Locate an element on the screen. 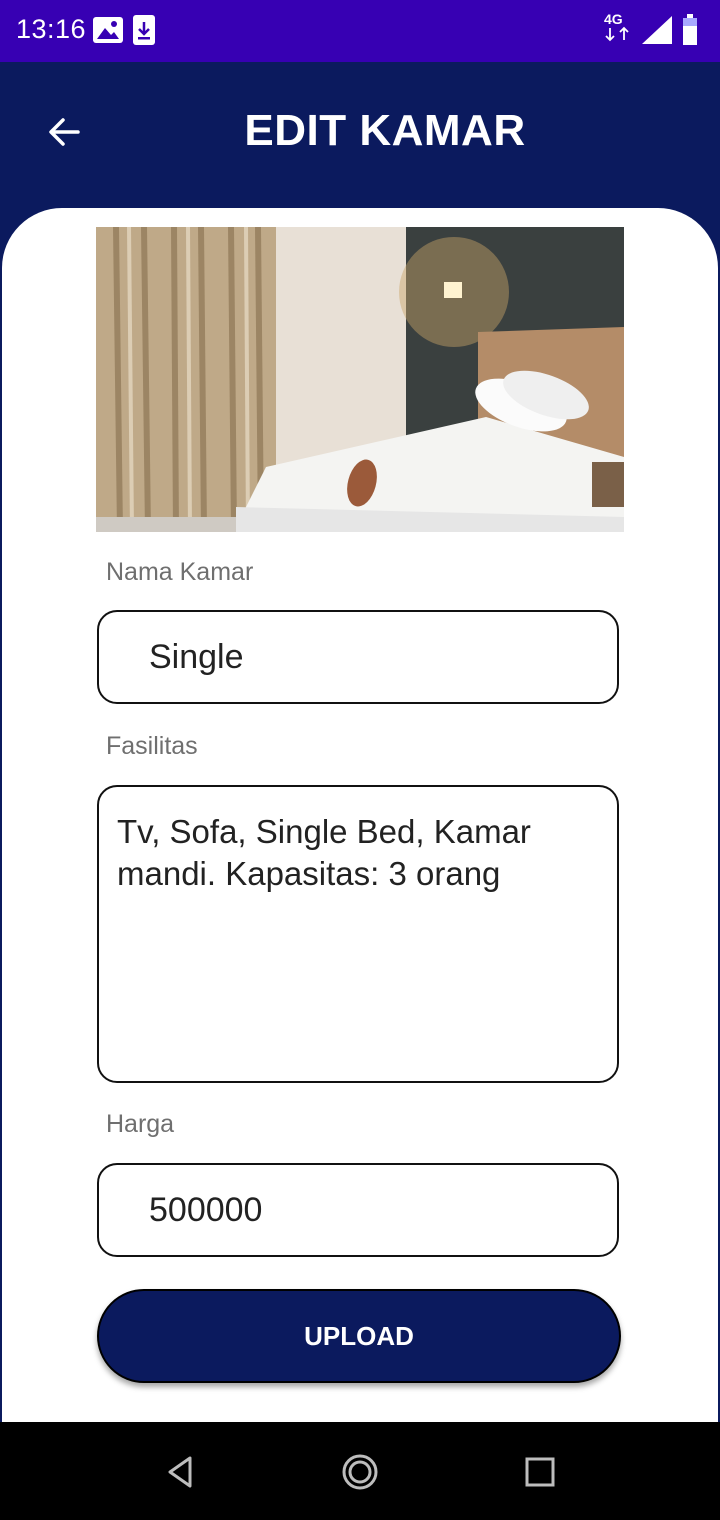  gallery-icon is located at coordinates (108, 30).